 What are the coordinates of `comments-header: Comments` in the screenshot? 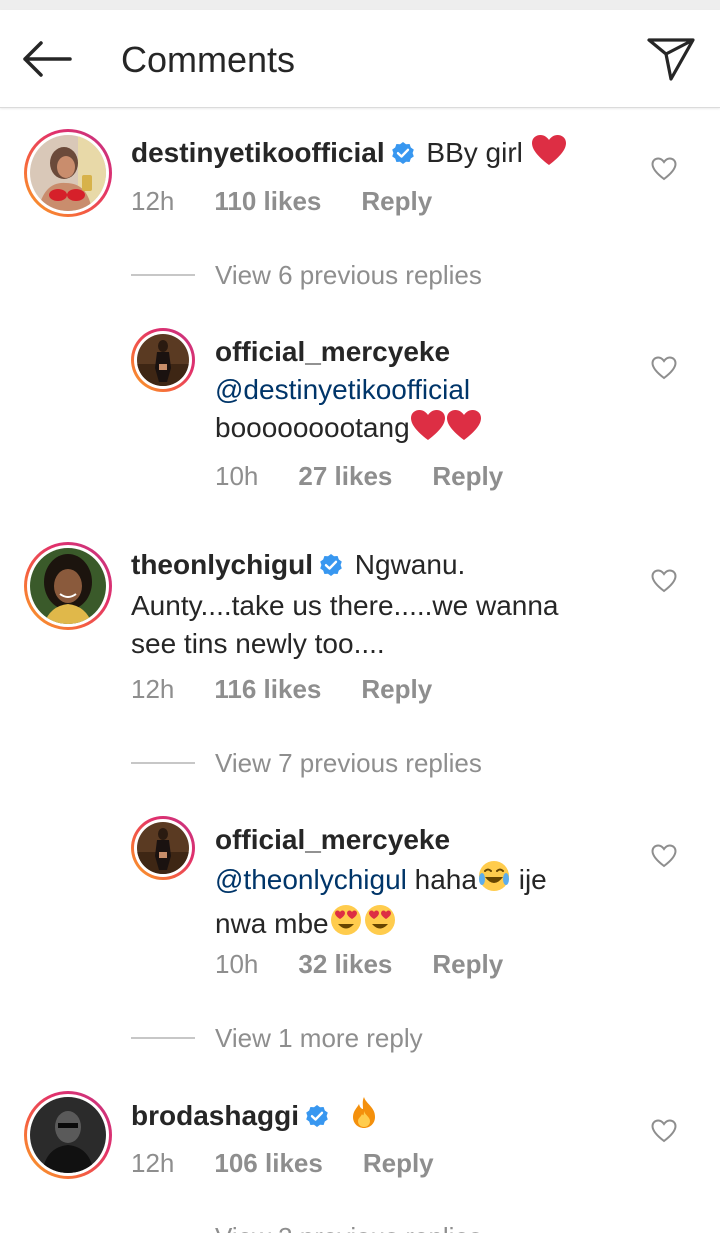 It's located at (360, 59).